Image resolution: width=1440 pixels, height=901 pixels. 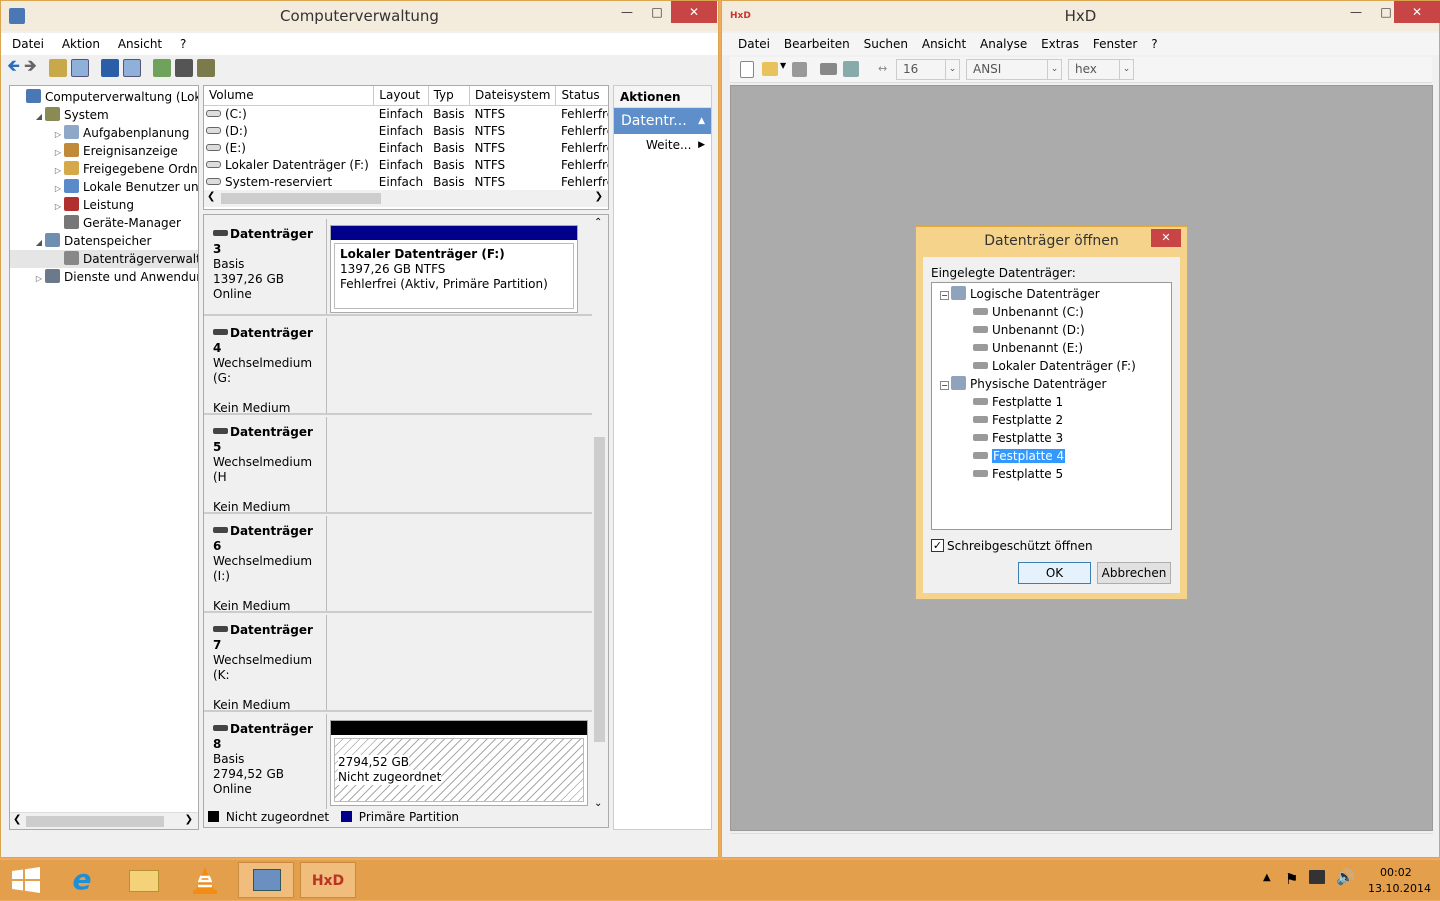 What do you see at coordinates (140, 44) in the screenshot?
I see `menu-ansicht: Ansicht` at bounding box center [140, 44].